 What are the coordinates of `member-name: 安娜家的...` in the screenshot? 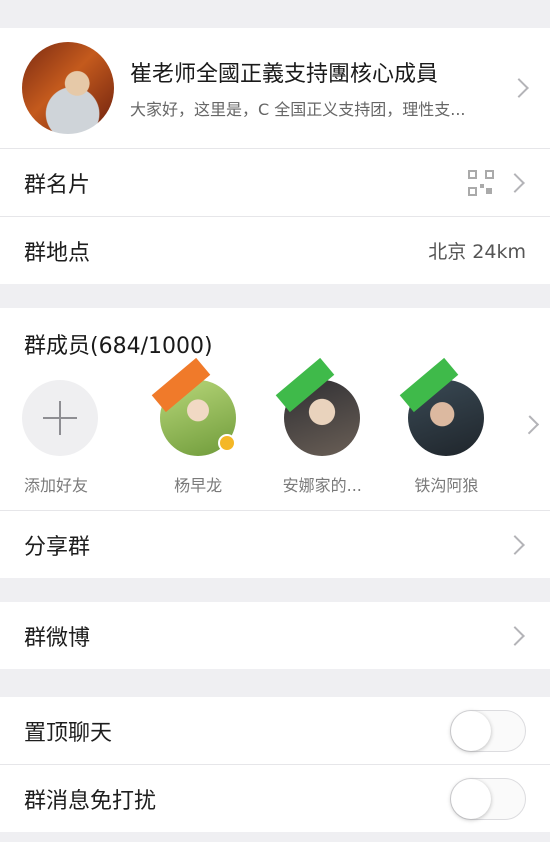 It's located at (322, 485).